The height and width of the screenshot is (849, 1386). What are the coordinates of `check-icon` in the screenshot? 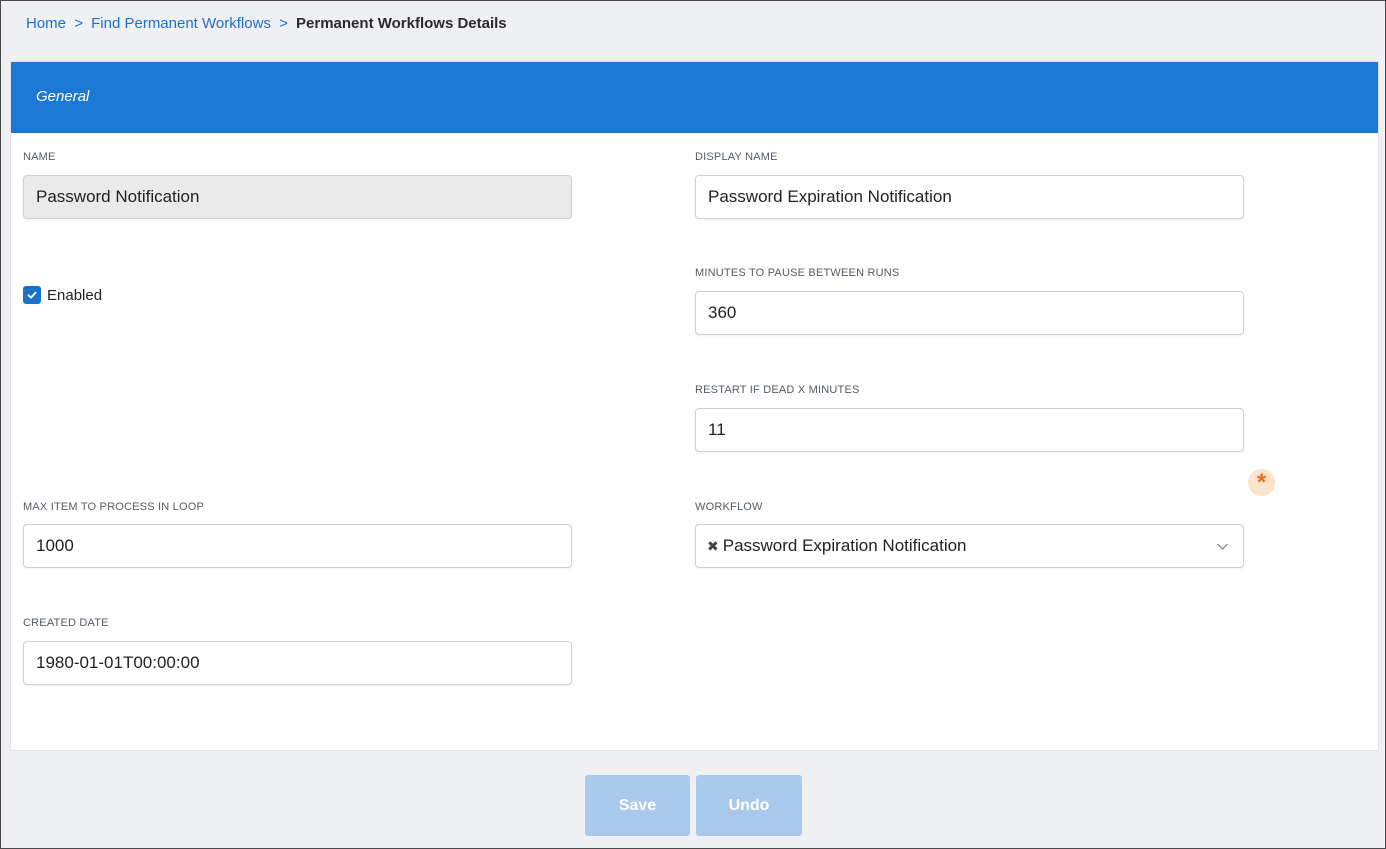 It's located at (32, 295).